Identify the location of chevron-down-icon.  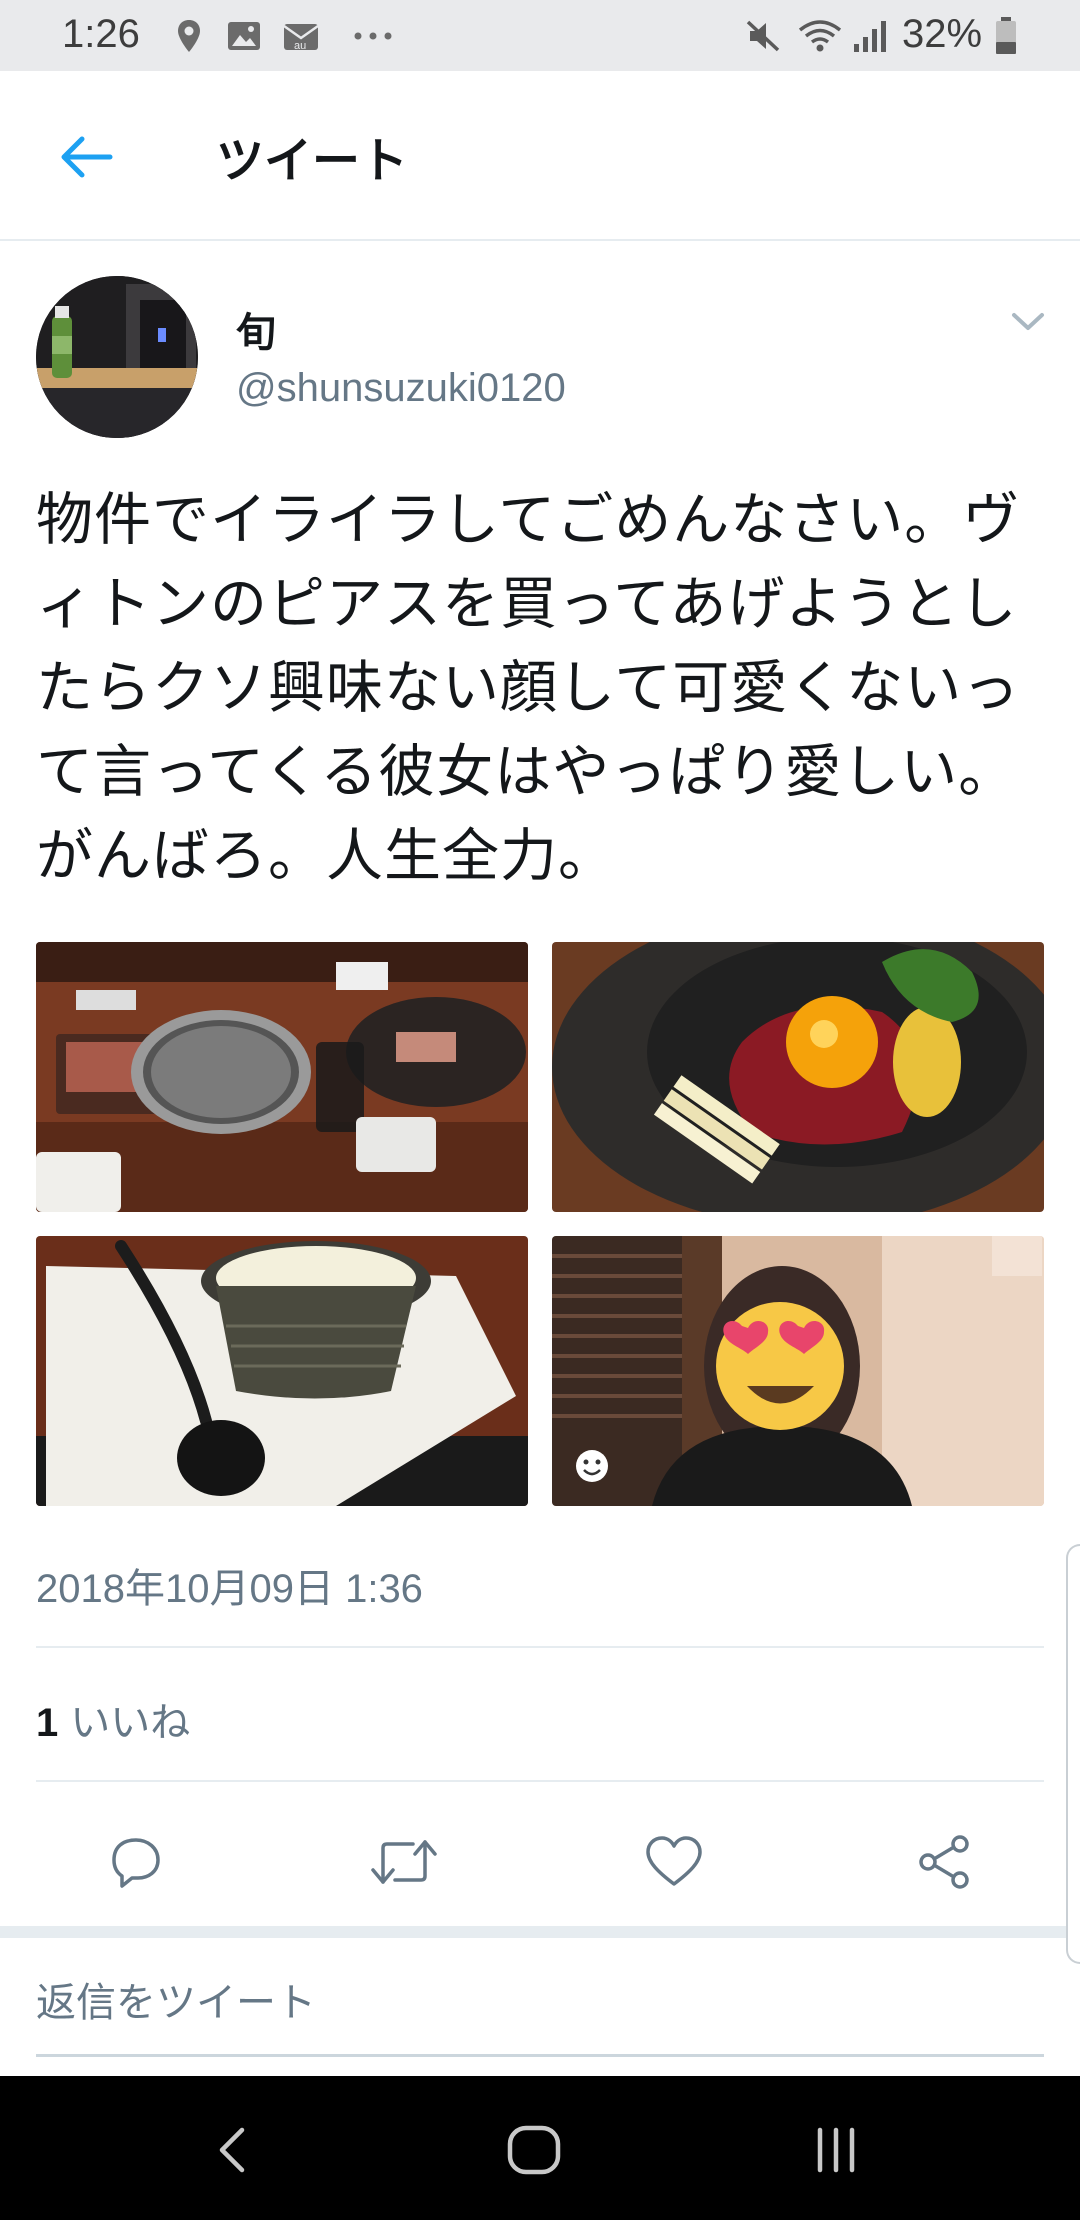
(1028, 321).